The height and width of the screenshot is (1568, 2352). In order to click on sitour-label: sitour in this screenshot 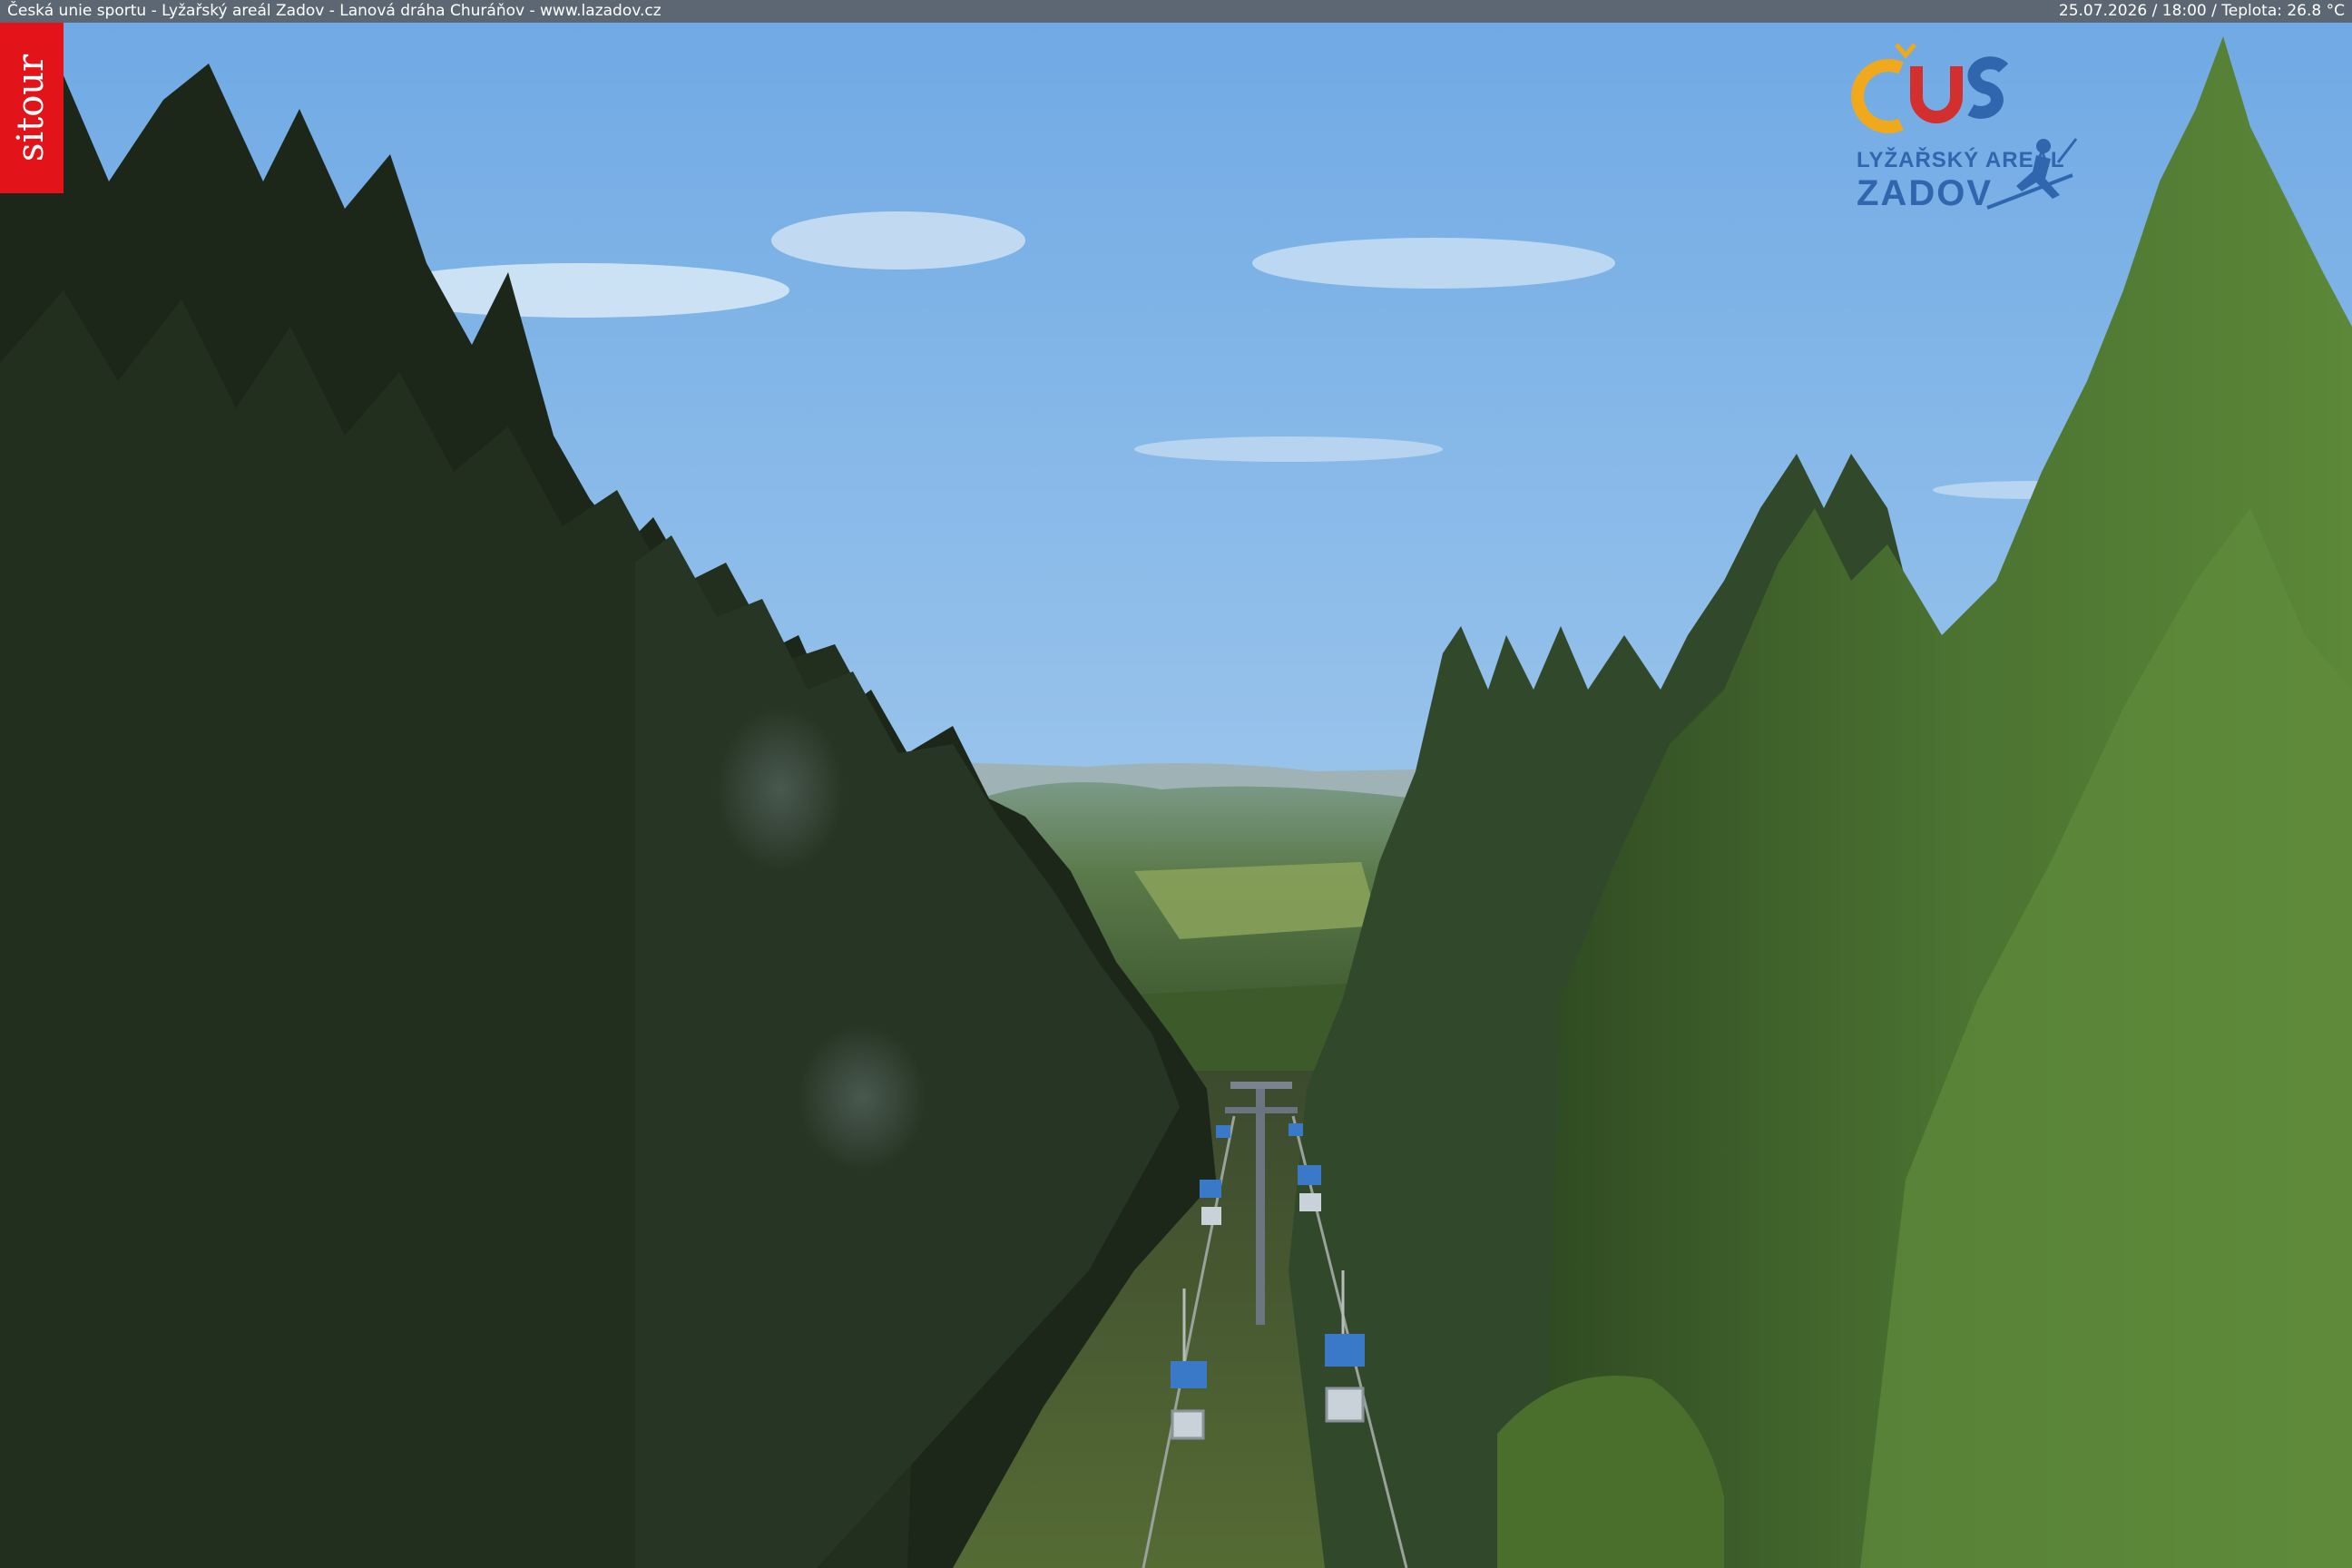, I will do `click(31, 108)`.